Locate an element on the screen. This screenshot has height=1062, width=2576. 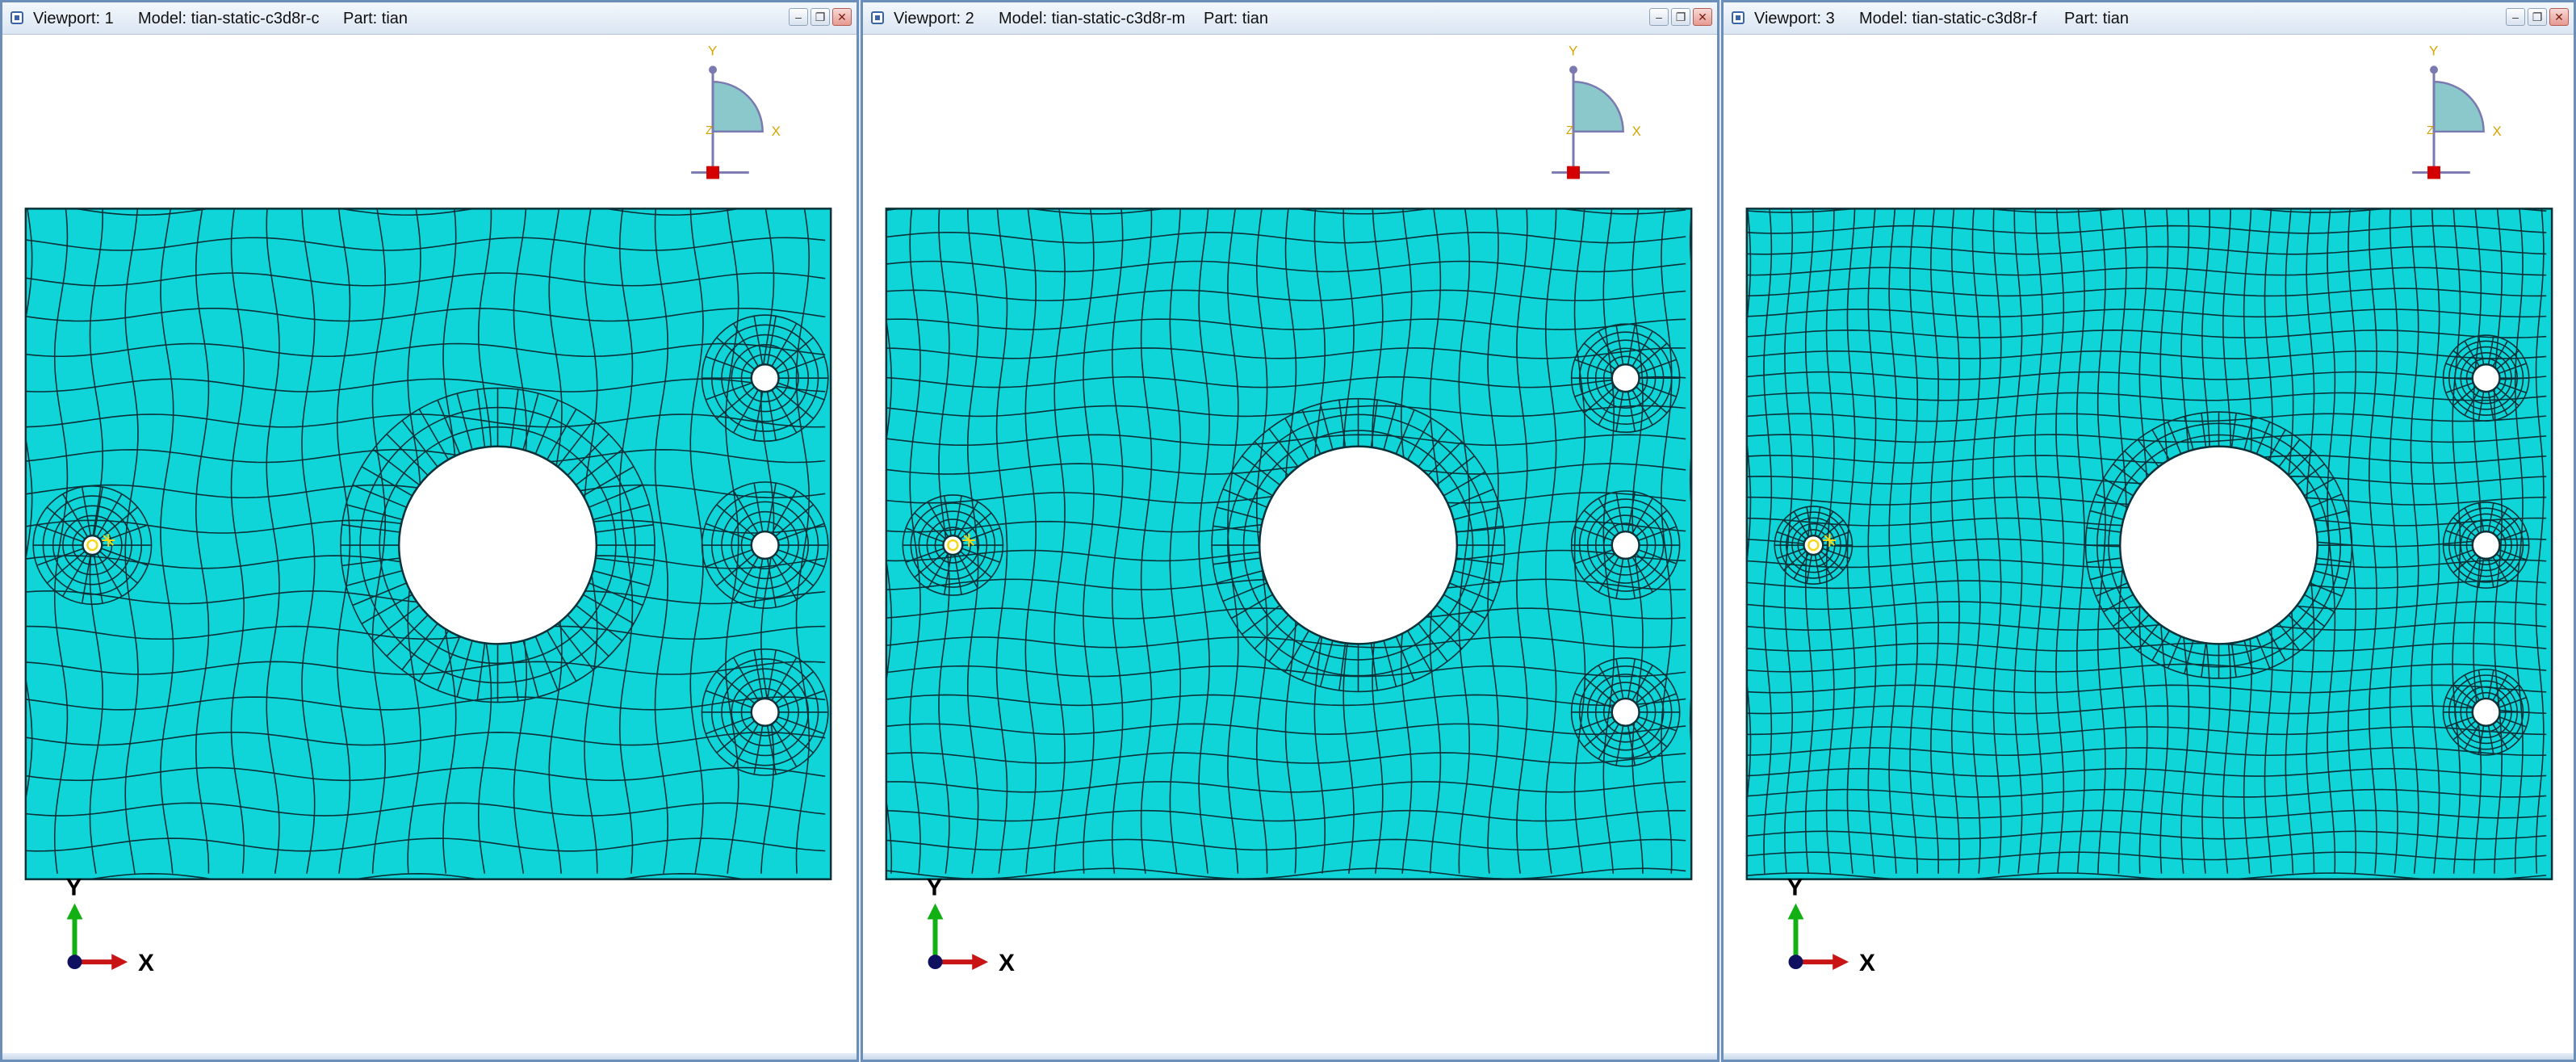
model-label: Model: tian-static-c3d8r-m is located at coordinates (1092, 18).